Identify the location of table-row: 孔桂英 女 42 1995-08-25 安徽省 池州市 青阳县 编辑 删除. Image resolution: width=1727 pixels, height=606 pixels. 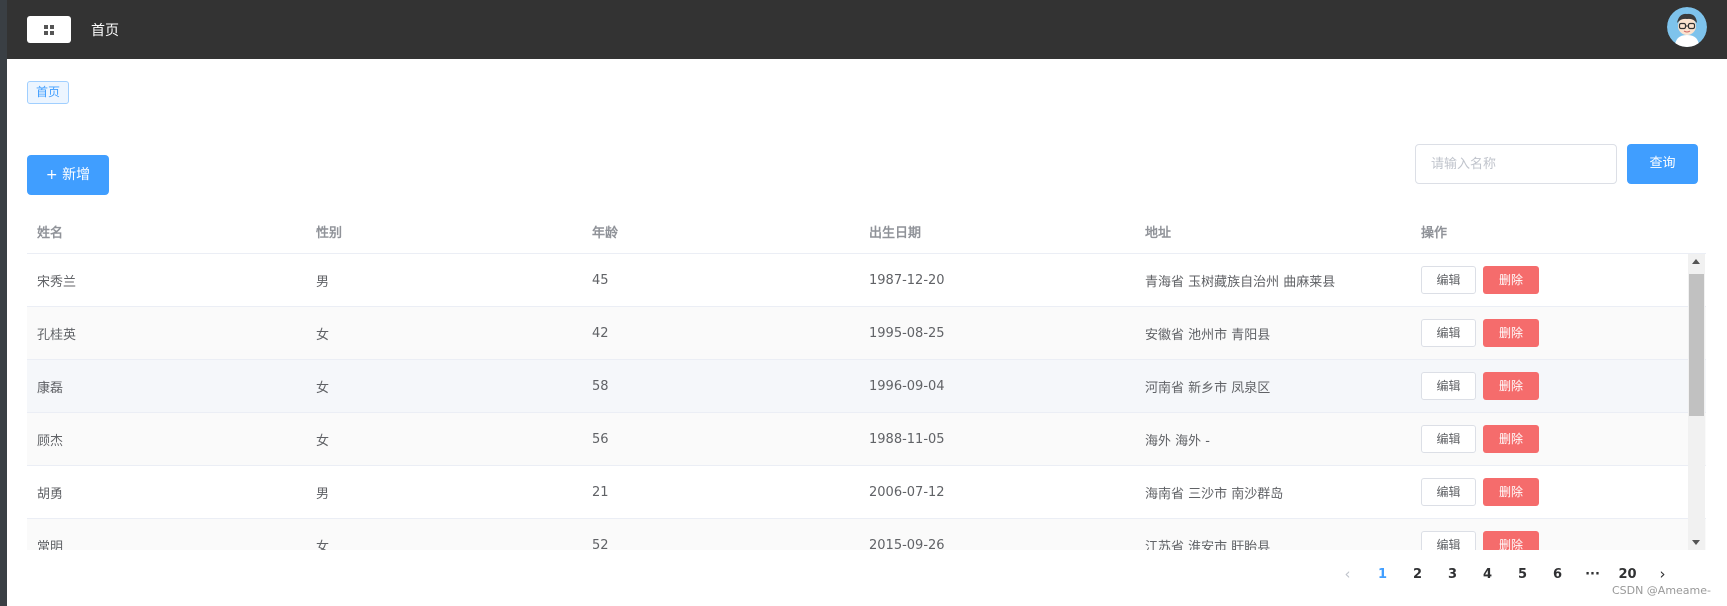
(866, 333).